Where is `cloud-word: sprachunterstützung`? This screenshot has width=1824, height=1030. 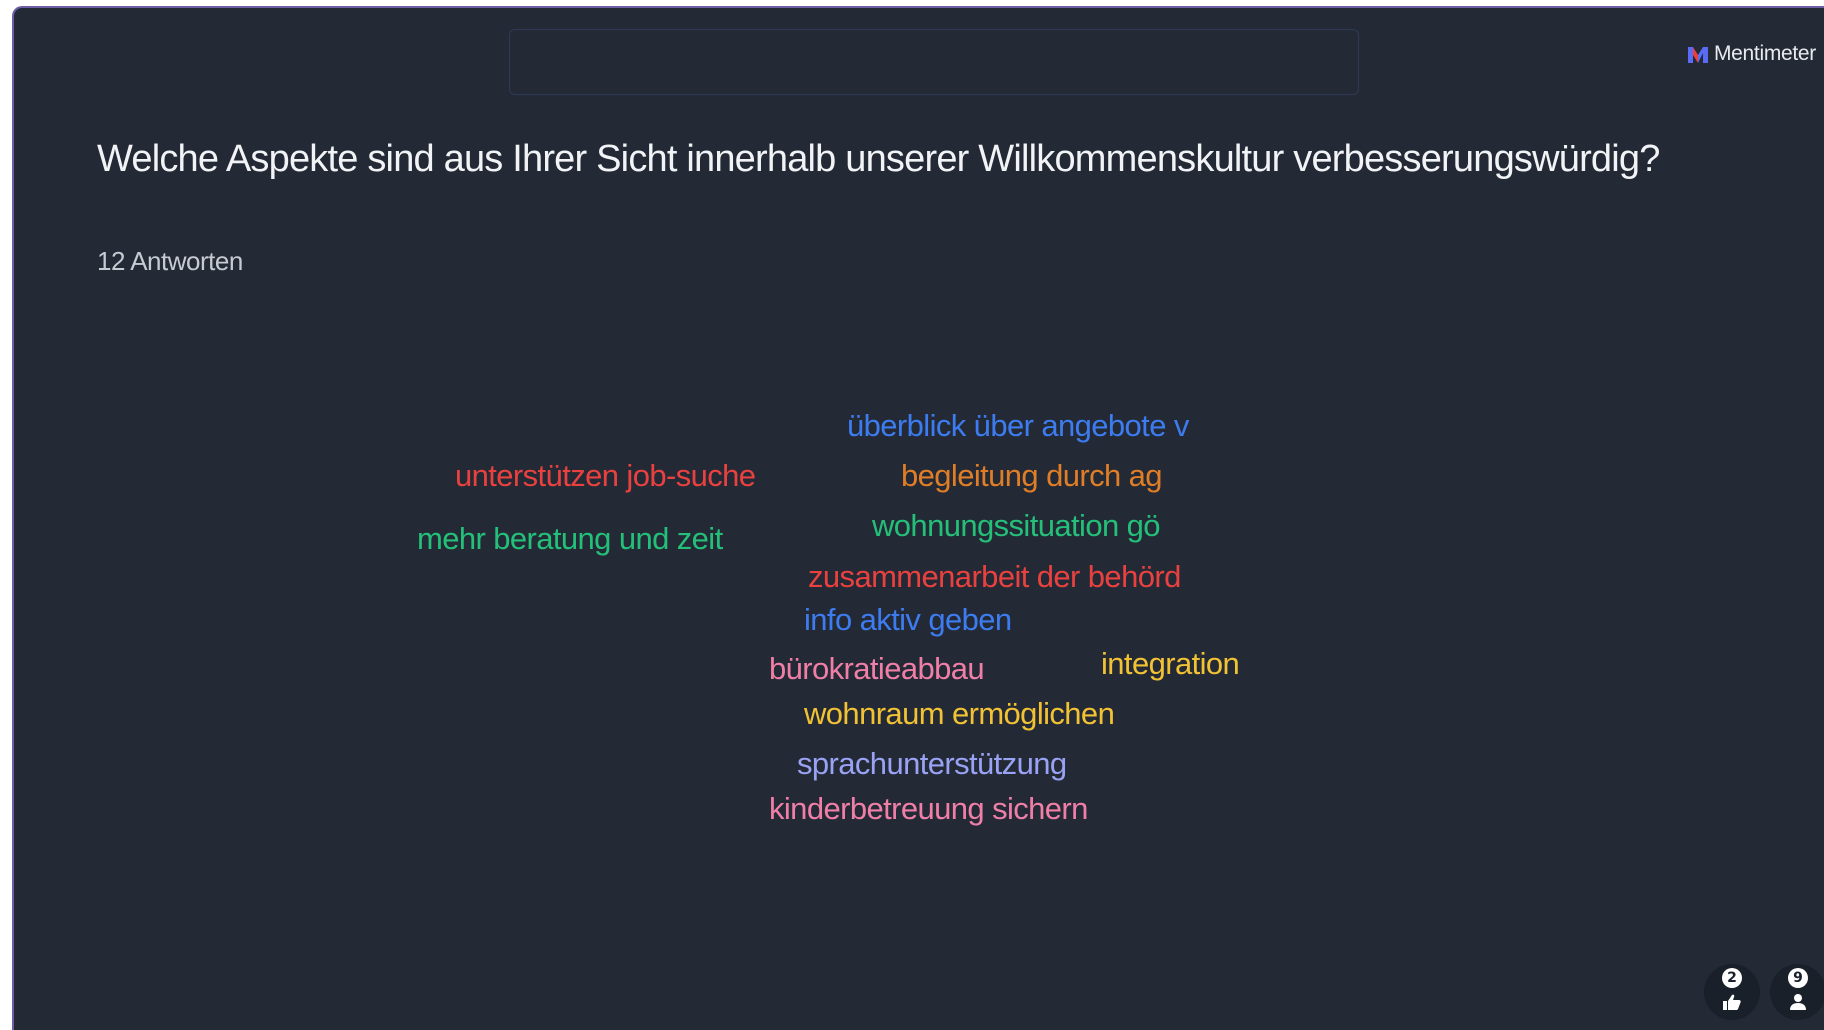 cloud-word: sprachunterstützung is located at coordinates (932, 763).